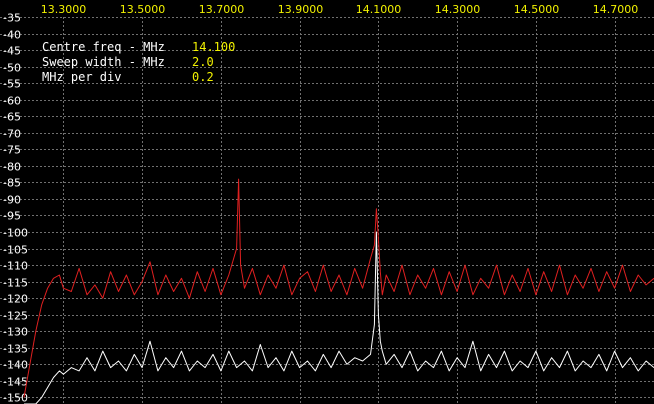  Describe the element at coordinates (12, 101) in the screenshot. I see `y-tick-label: -60` at that location.